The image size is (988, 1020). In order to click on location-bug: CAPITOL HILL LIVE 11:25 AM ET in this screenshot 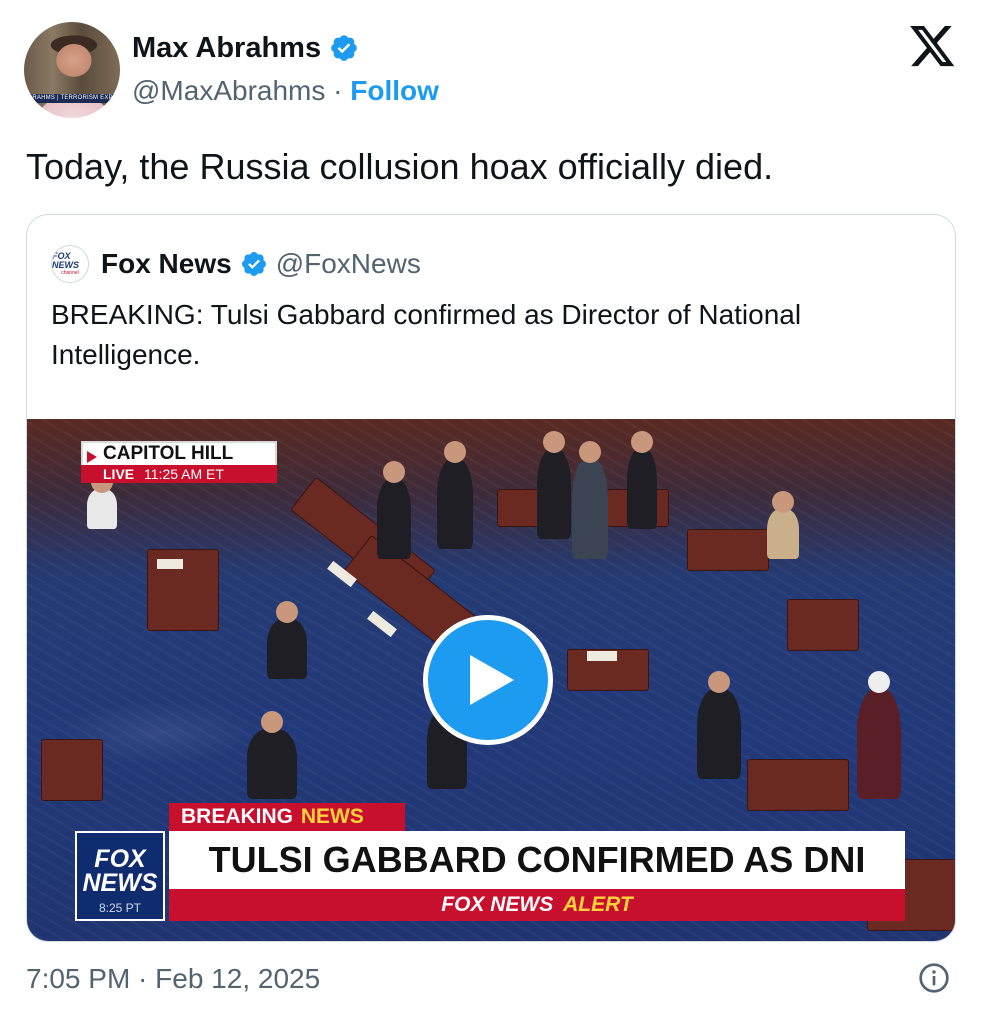, I will do `click(179, 462)`.